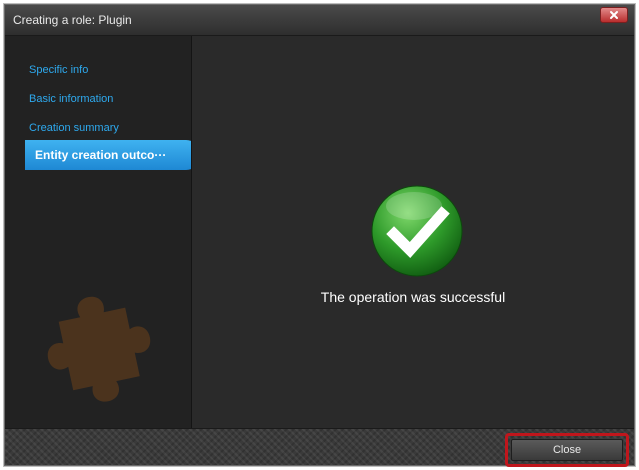 The image size is (639, 470). Describe the element at coordinates (319, 447) in the screenshot. I see `dialog-footer: Close` at that location.